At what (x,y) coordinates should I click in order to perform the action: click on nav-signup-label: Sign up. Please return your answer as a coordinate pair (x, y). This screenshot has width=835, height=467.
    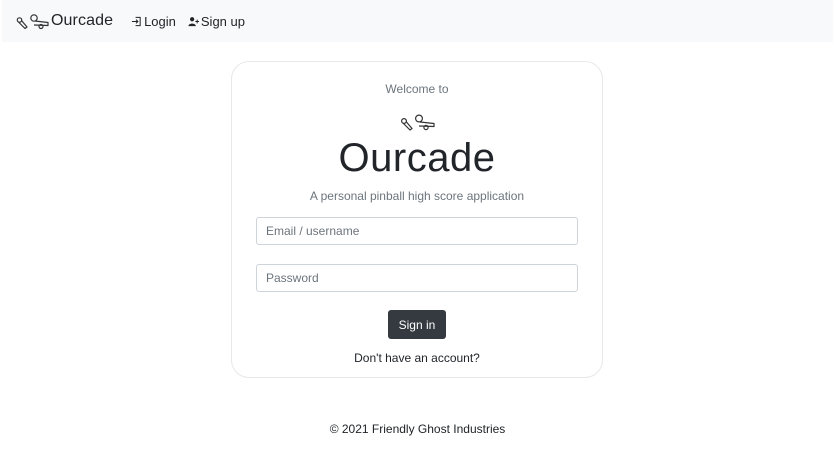
    Looking at the image, I should click on (222, 21).